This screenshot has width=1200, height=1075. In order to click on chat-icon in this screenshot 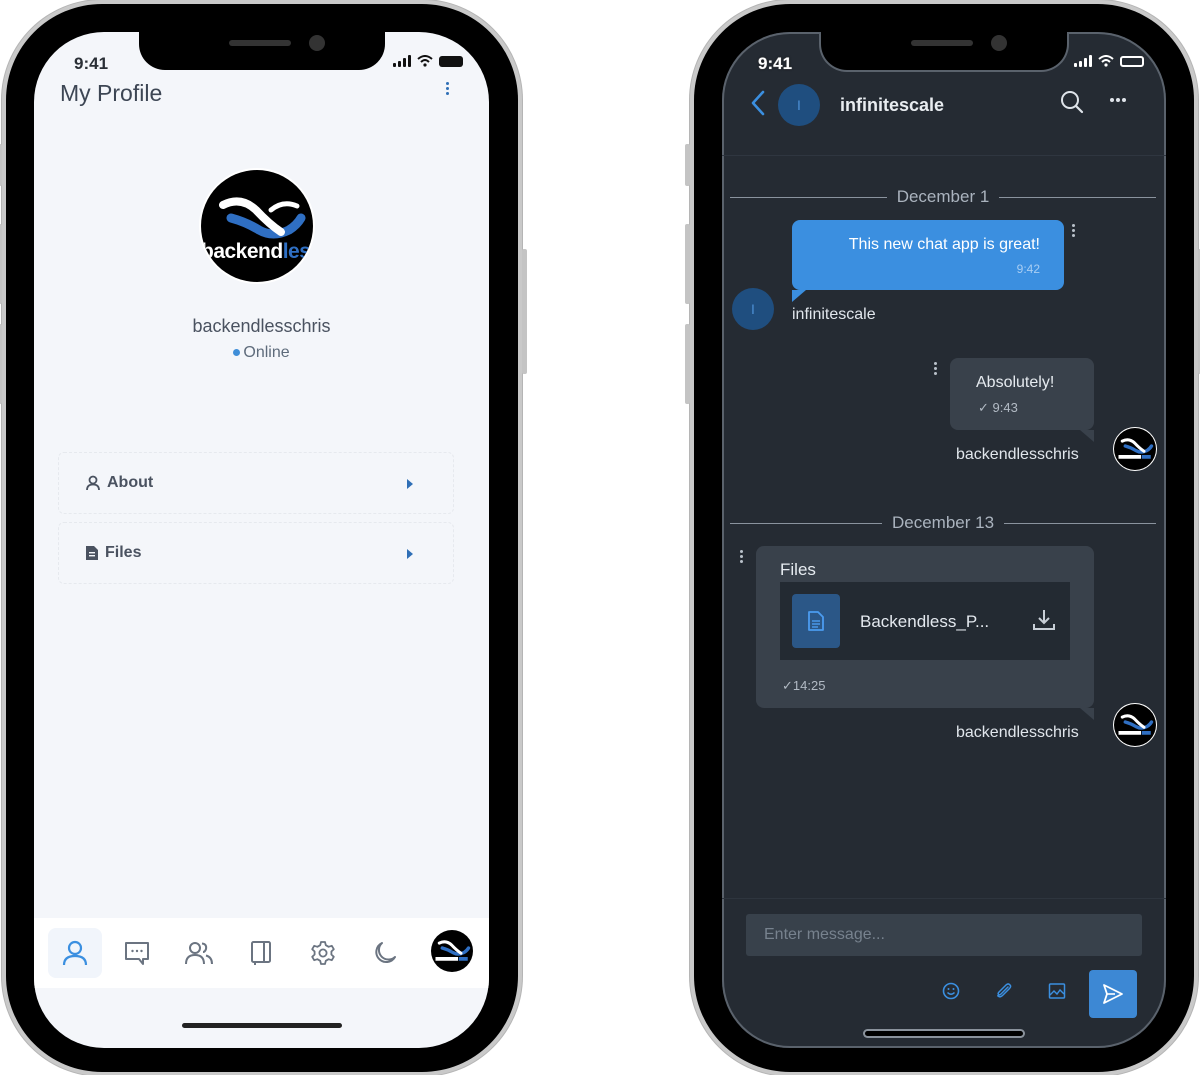, I will do `click(137, 953)`.